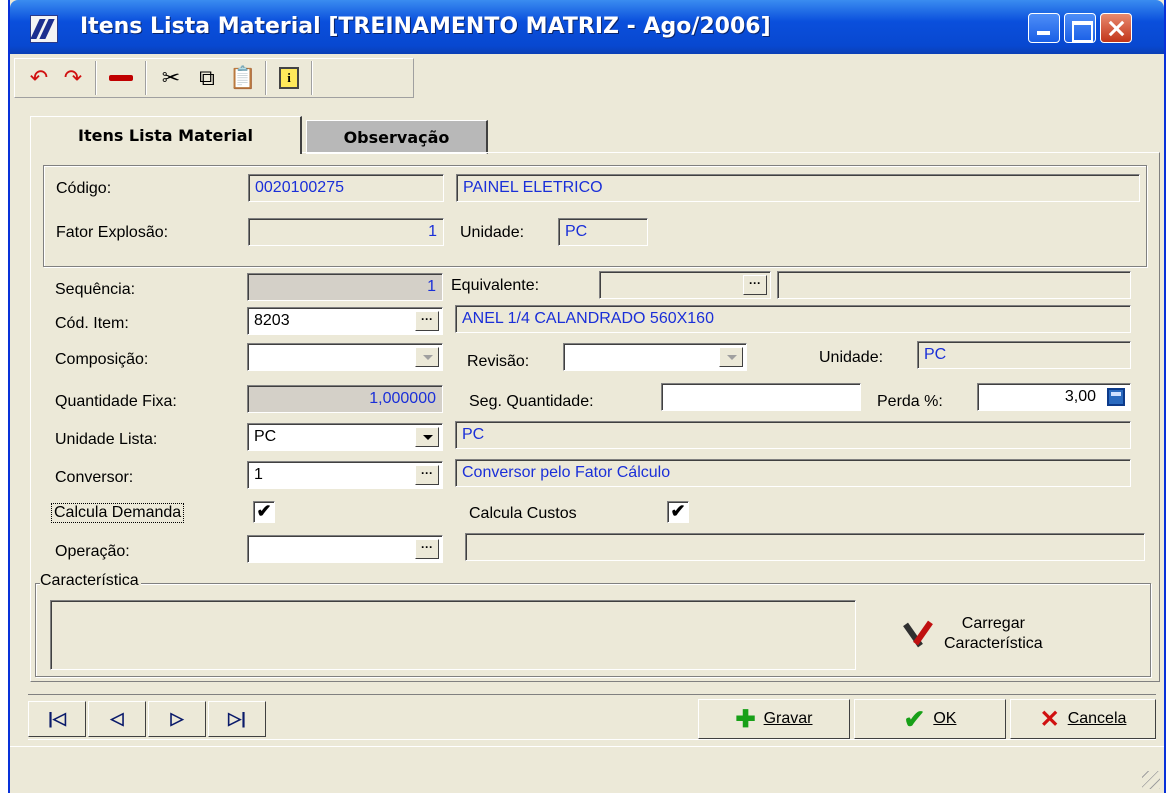 The image size is (1166, 793). I want to click on cut-icon: ✂, so click(171, 78).